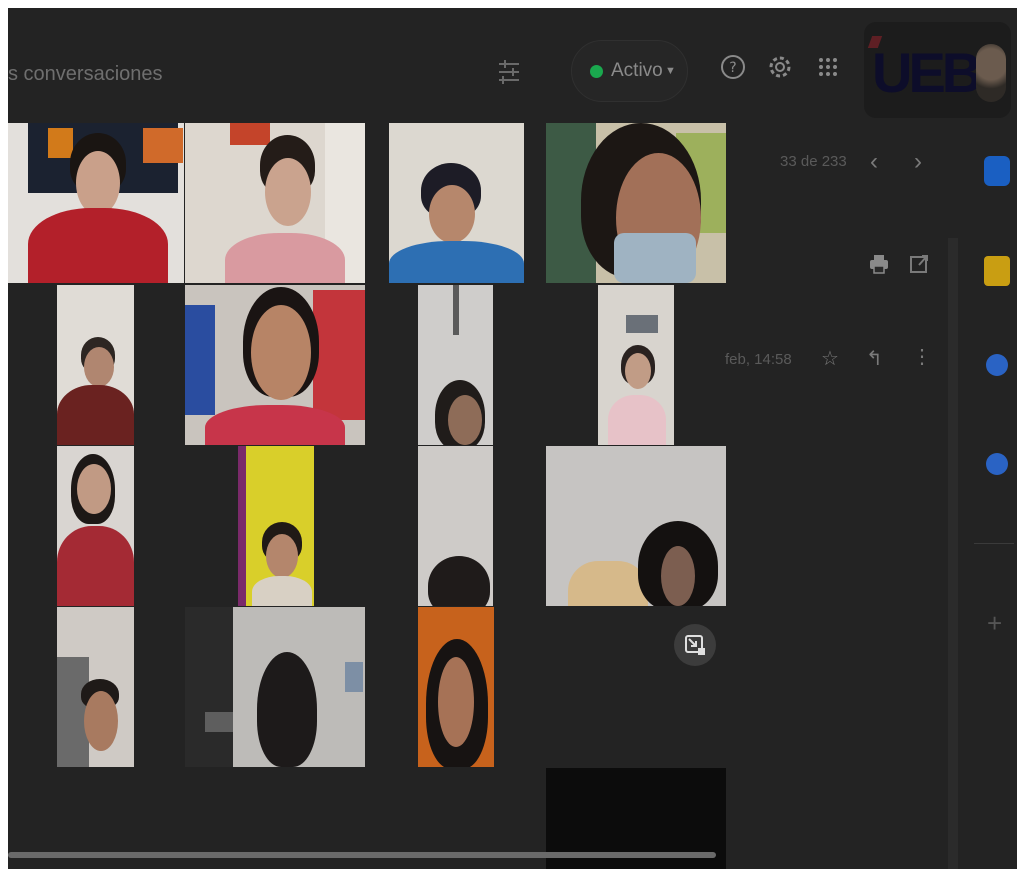 This screenshot has height=871, width=1019. What do you see at coordinates (953, 553) in the screenshot?
I see `panel-divider` at bounding box center [953, 553].